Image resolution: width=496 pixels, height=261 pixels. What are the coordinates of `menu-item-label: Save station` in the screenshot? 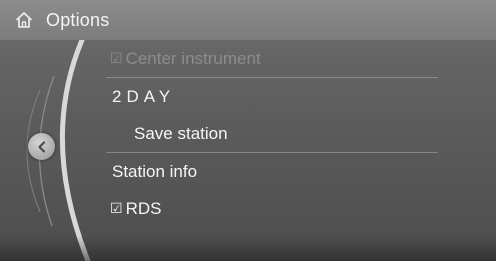 It's located at (181, 133).